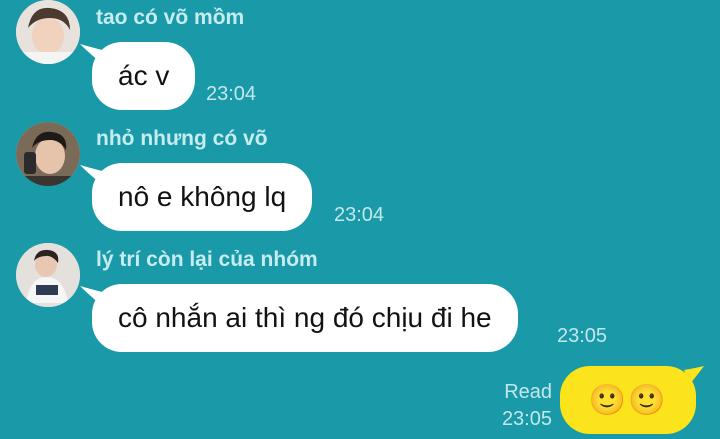 The image size is (720, 439). Describe the element at coordinates (305, 317) in the screenshot. I see `message-text: cô nhắn ai thì ng đó chịu đi he` at that location.